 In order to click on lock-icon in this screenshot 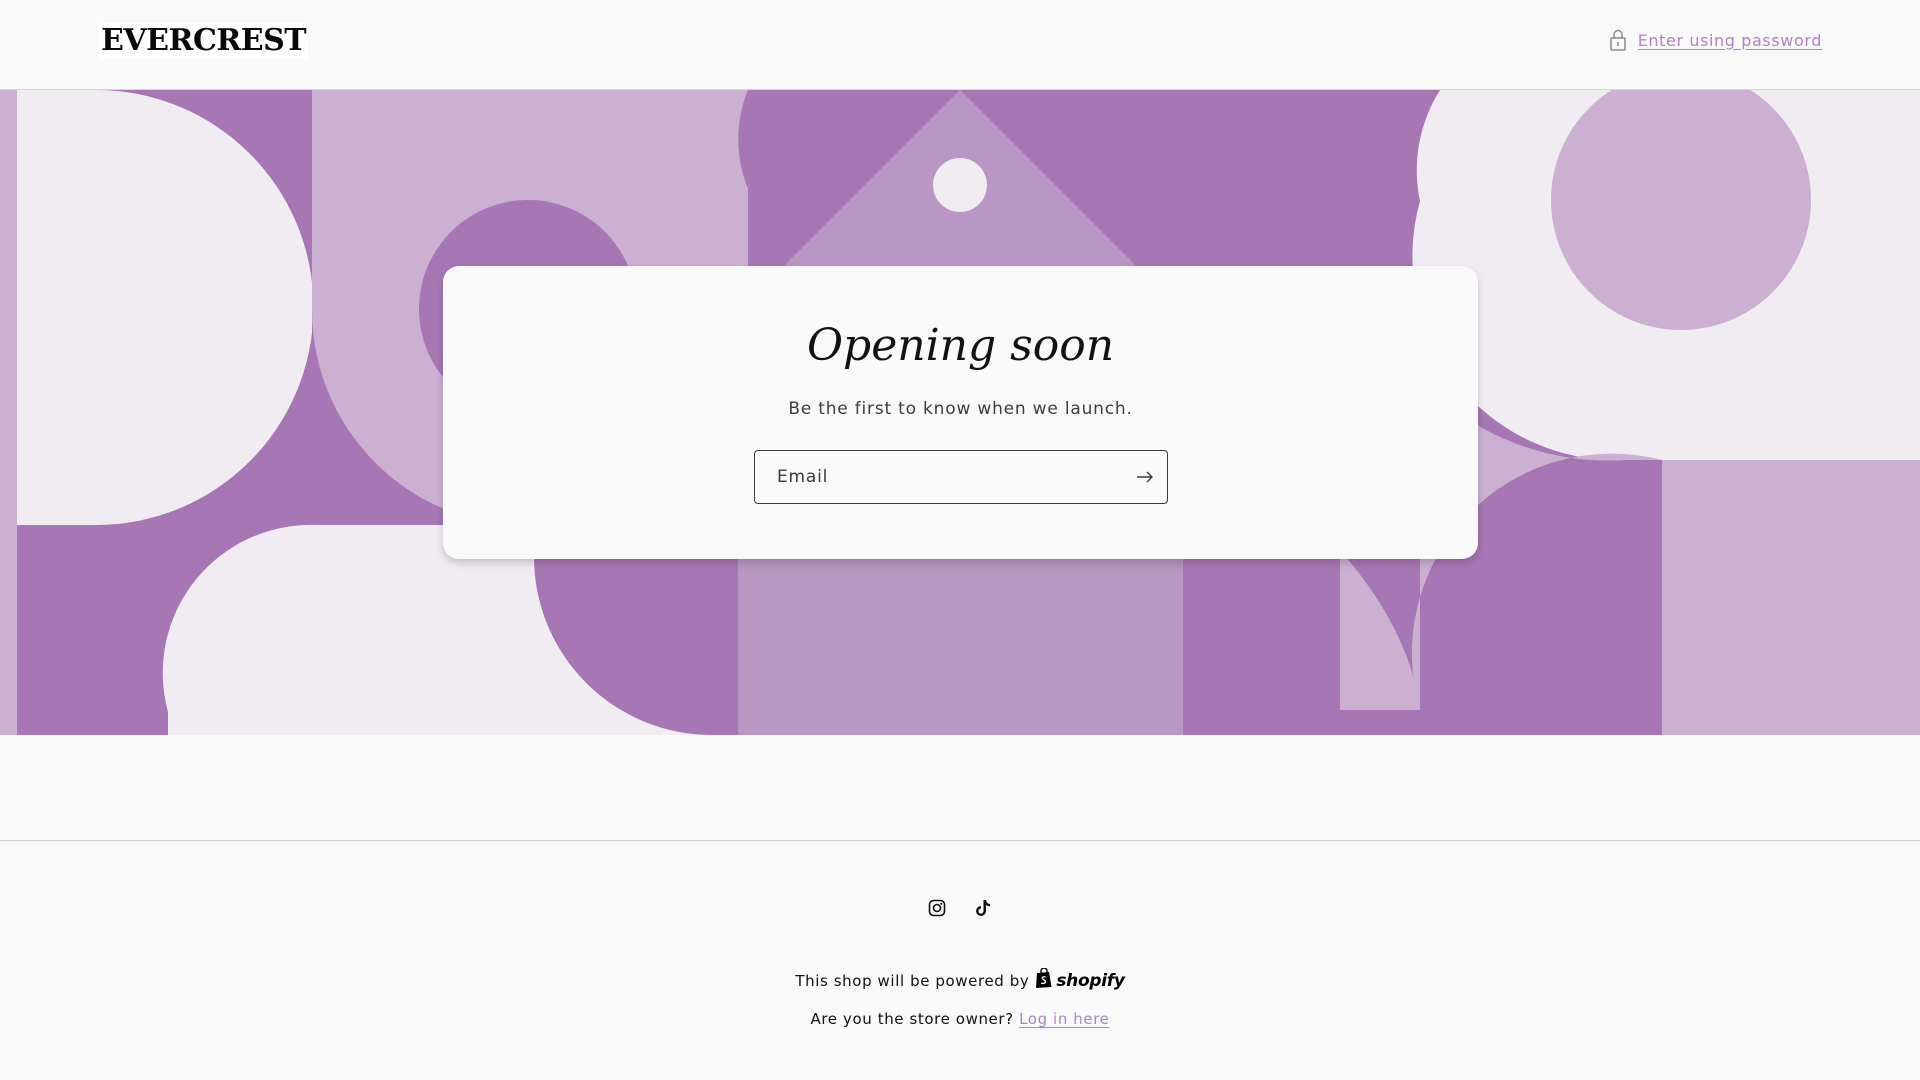, I will do `click(1618, 40)`.